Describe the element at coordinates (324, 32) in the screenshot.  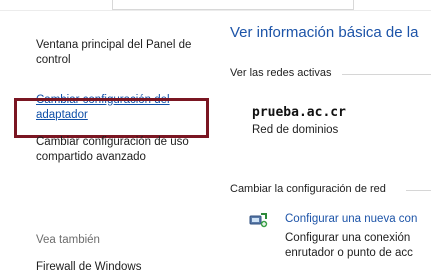
I see `page-title: Ver información básica de la` at that location.